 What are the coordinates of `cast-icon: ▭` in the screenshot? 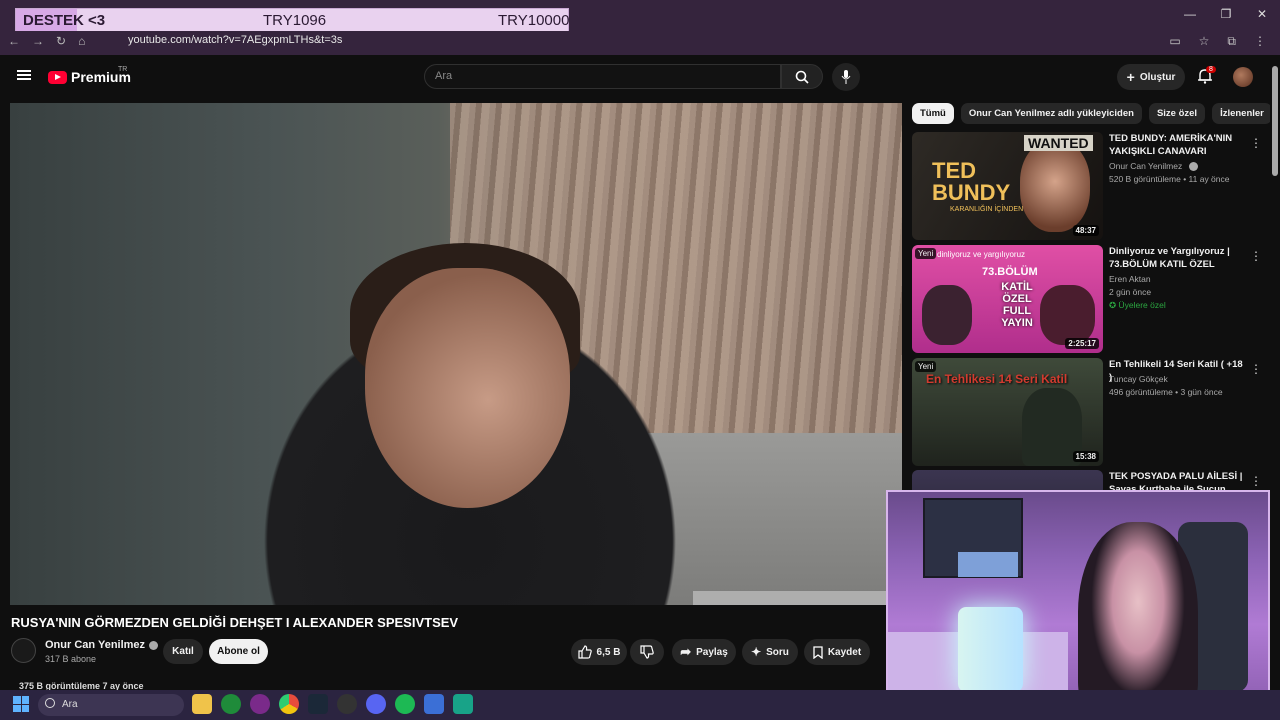 It's located at (1174, 41).